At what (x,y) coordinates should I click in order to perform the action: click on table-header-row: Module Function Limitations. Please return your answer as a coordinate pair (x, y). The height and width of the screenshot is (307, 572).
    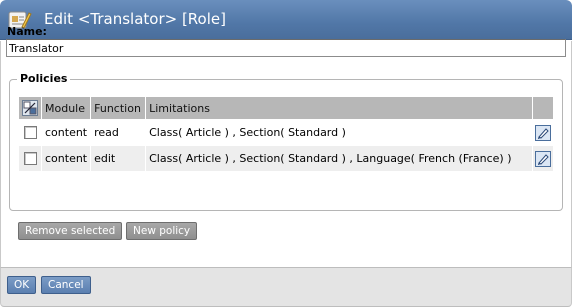
    Looking at the image, I should click on (286, 108).